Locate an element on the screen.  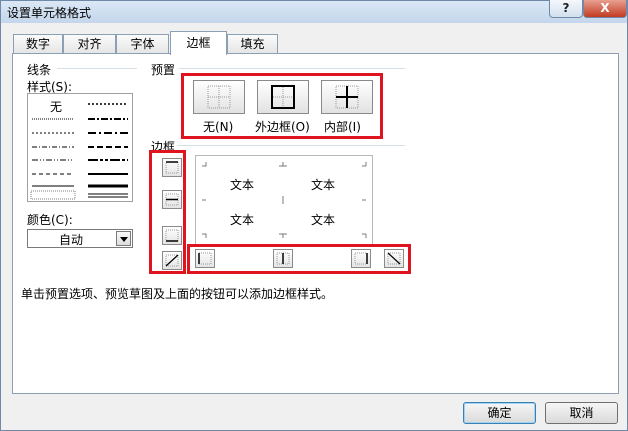
border-diagonal-down-icon is located at coordinates (394, 258).